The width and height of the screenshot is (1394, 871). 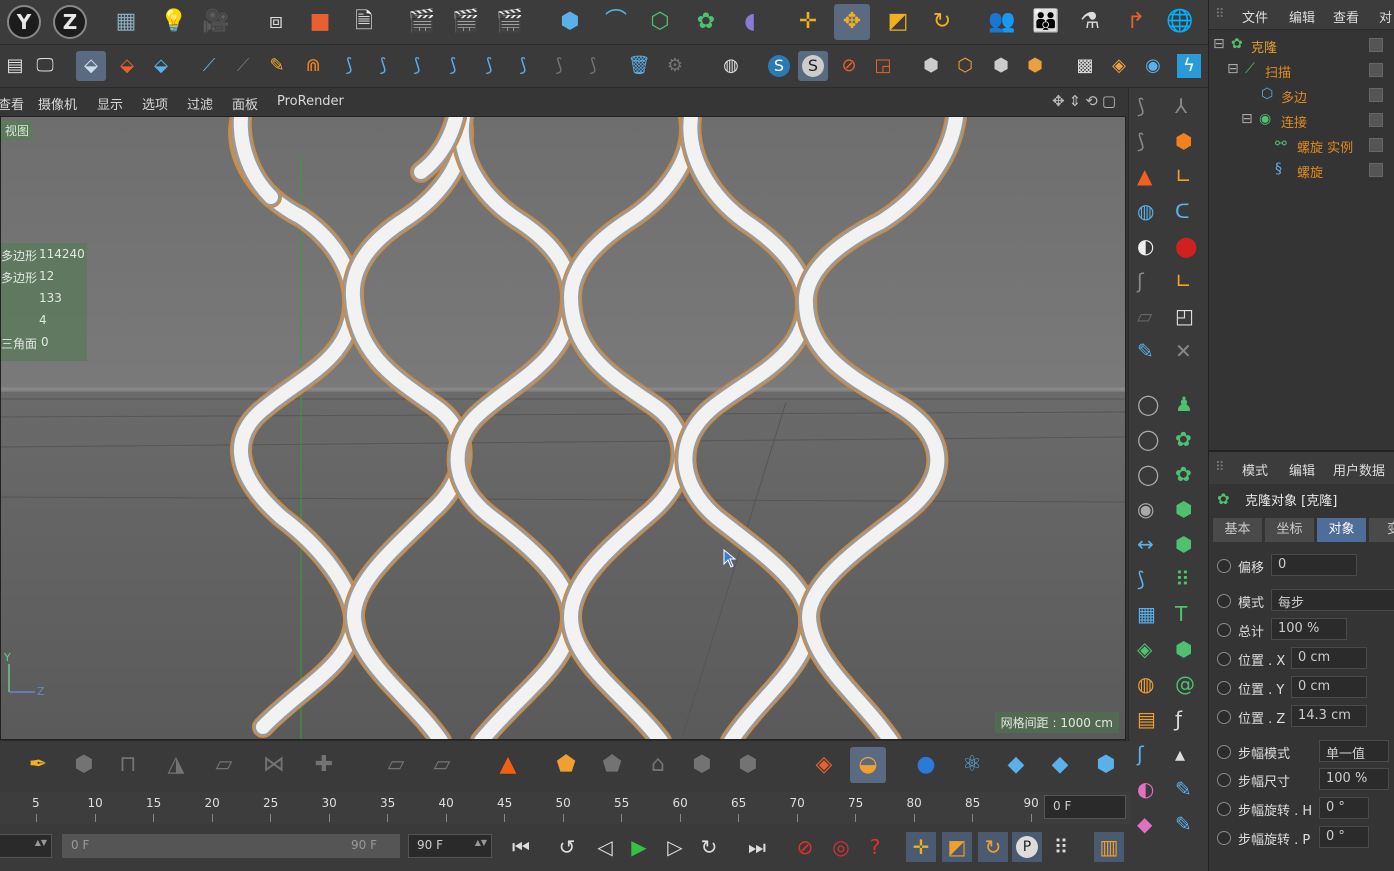 What do you see at coordinates (24, 22) in the screenshot?
I see `axis-y-lock-button: Y` at bounding box center [24, 22].